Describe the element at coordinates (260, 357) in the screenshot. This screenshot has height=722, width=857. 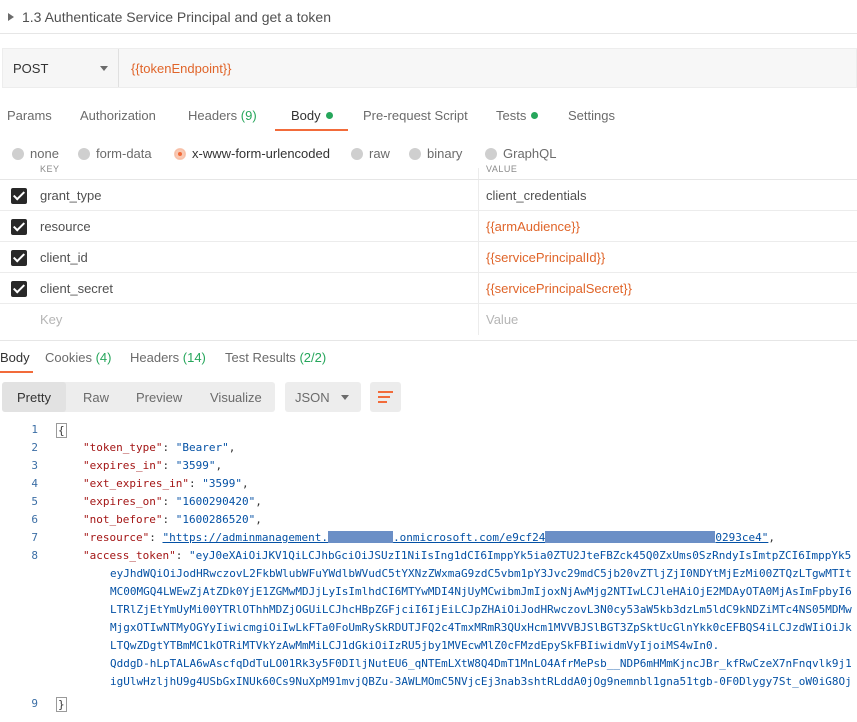
I see `test-results-label: Test Results` at that location.